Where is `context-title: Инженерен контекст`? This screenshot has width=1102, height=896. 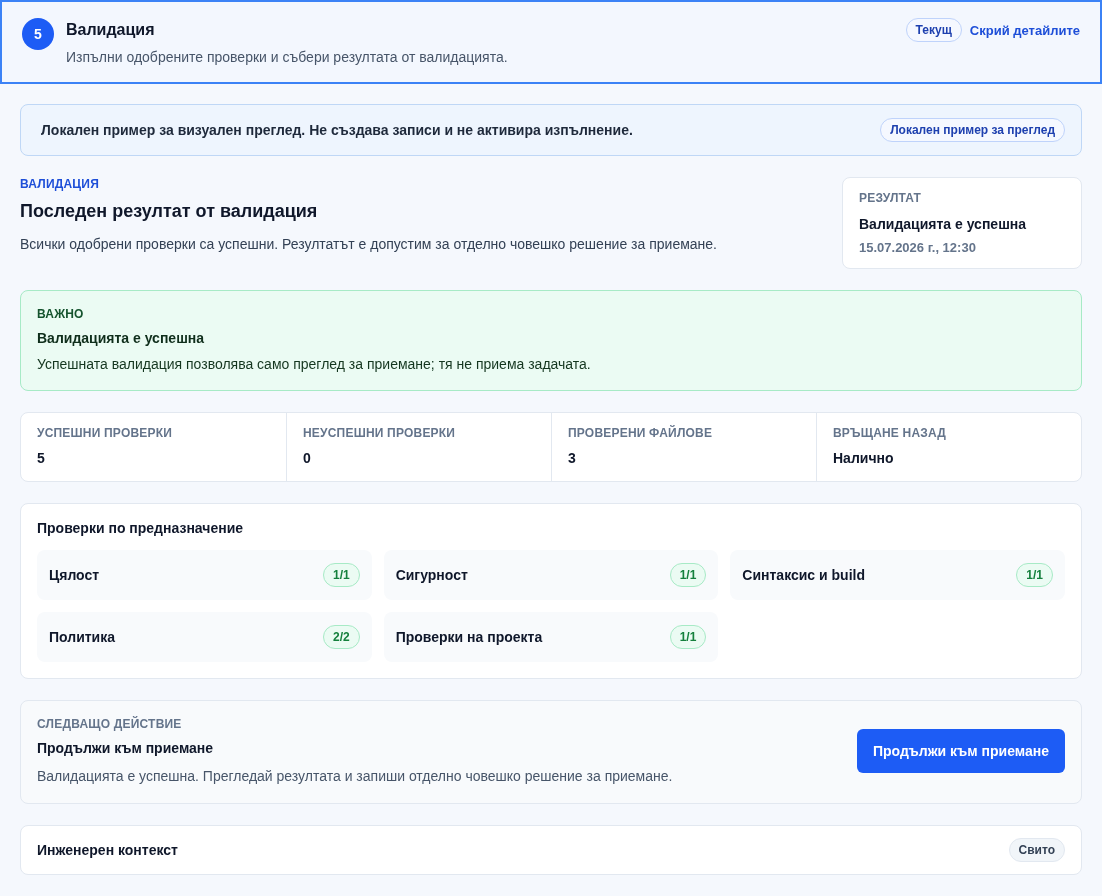
context-title: Инженерен контекст is located at coordinates (107, 850).